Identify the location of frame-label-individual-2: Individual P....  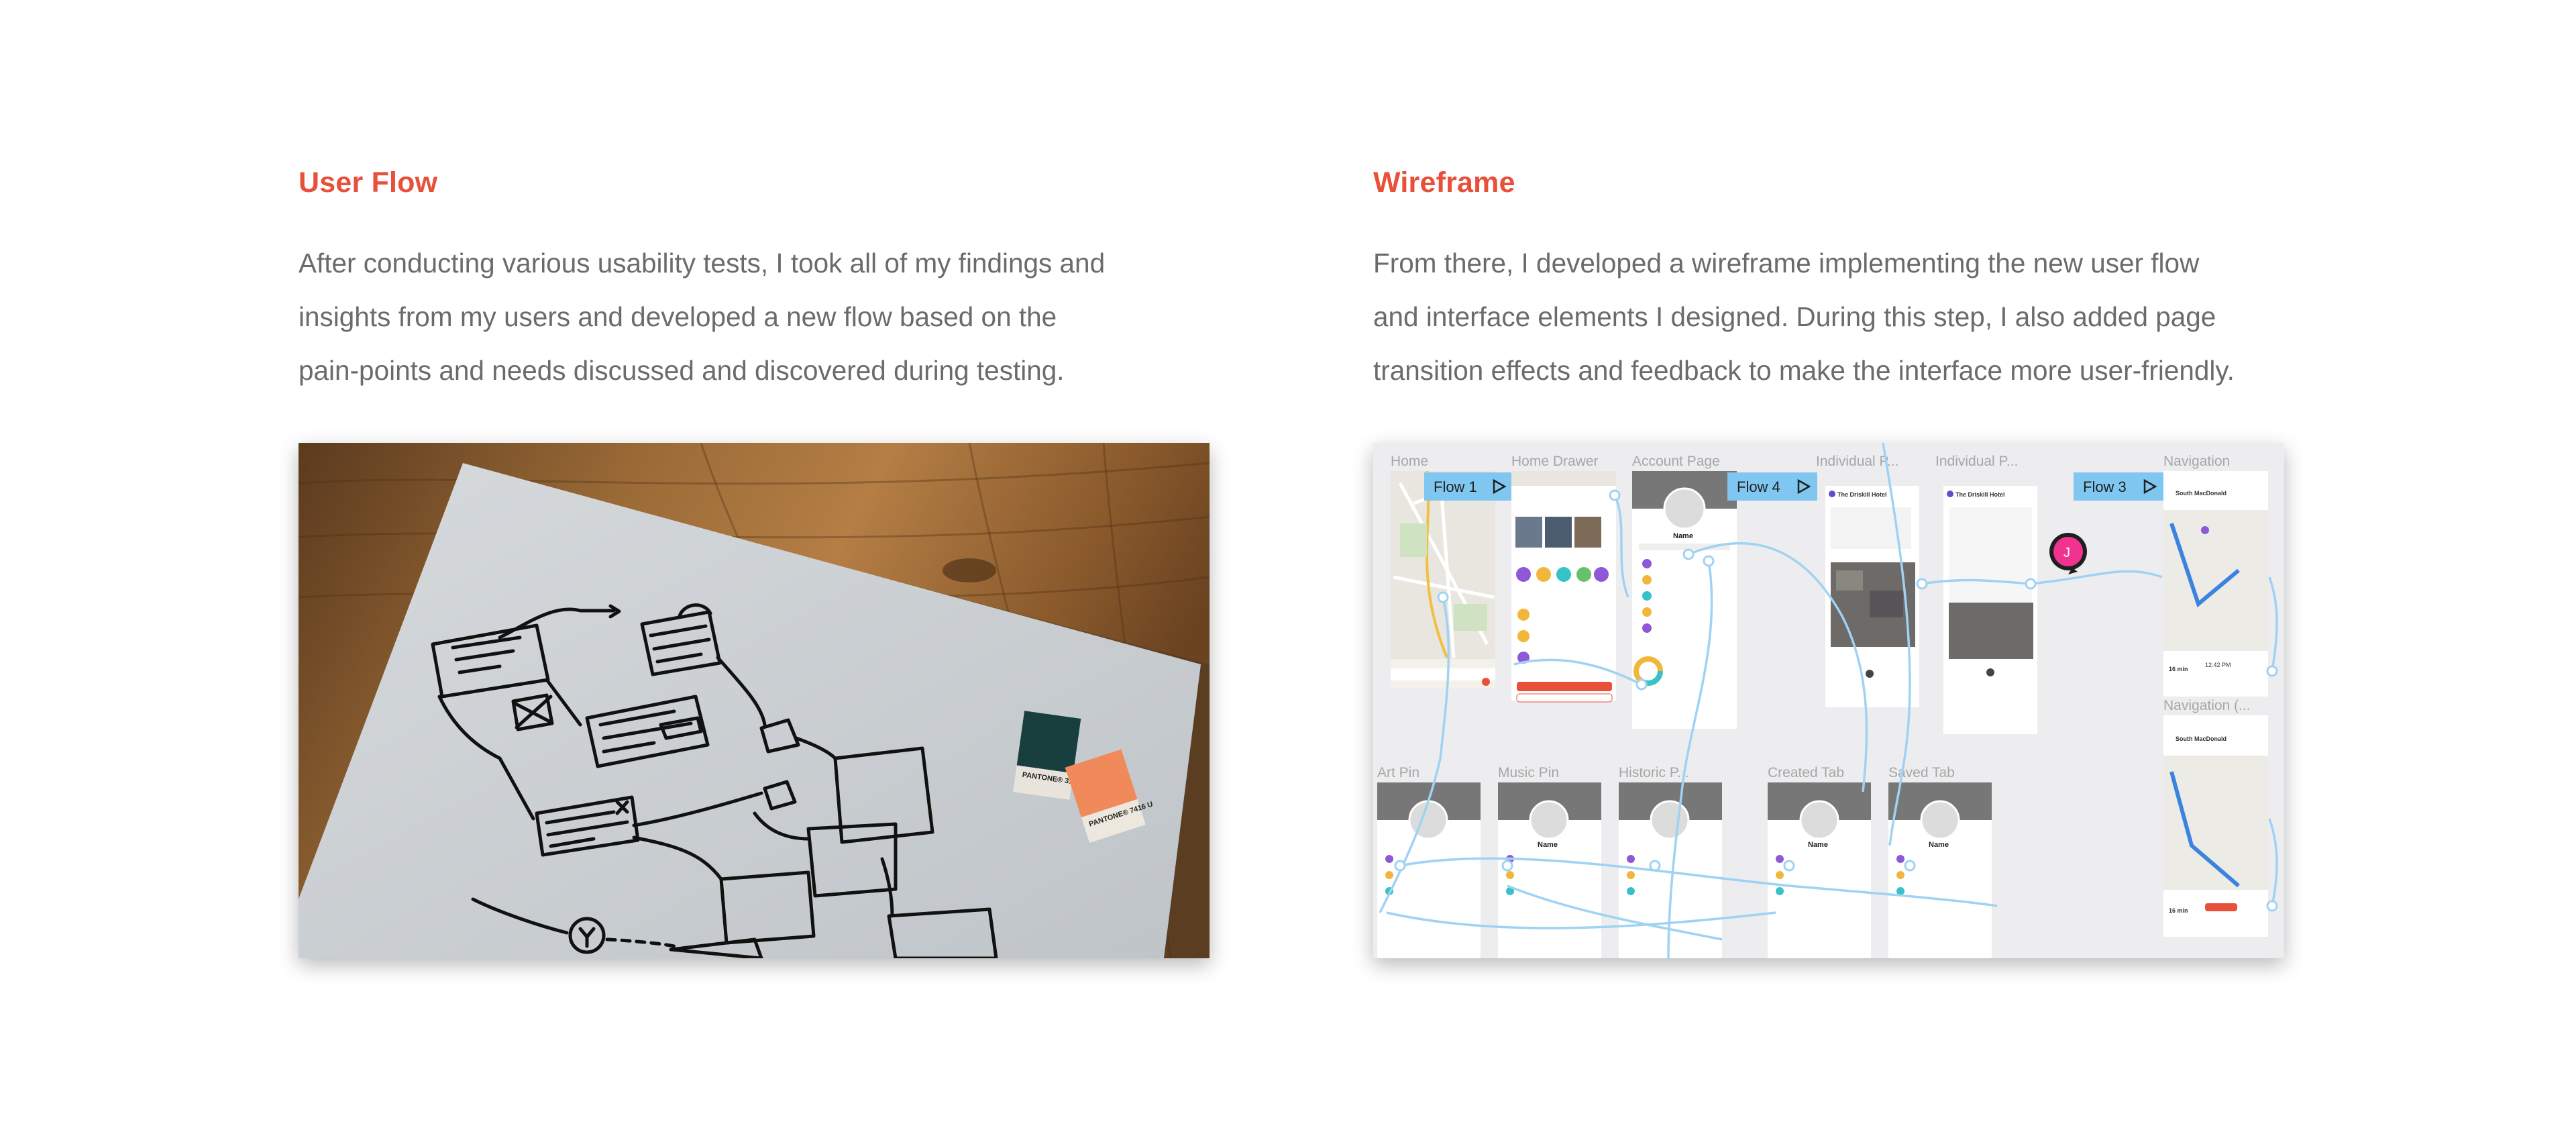
(1976, 461).